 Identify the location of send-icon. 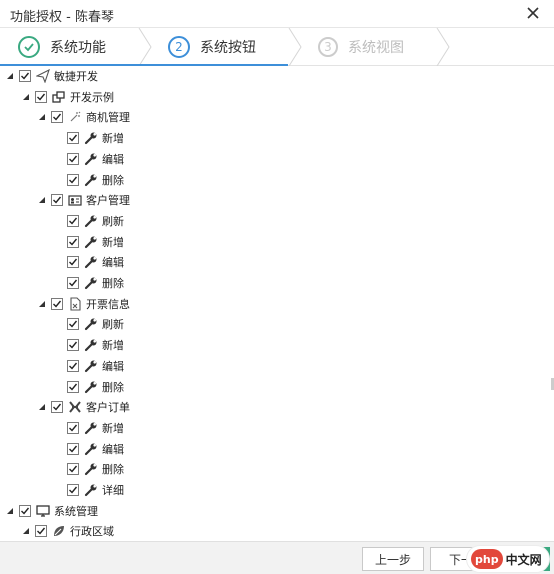
(43, 76).